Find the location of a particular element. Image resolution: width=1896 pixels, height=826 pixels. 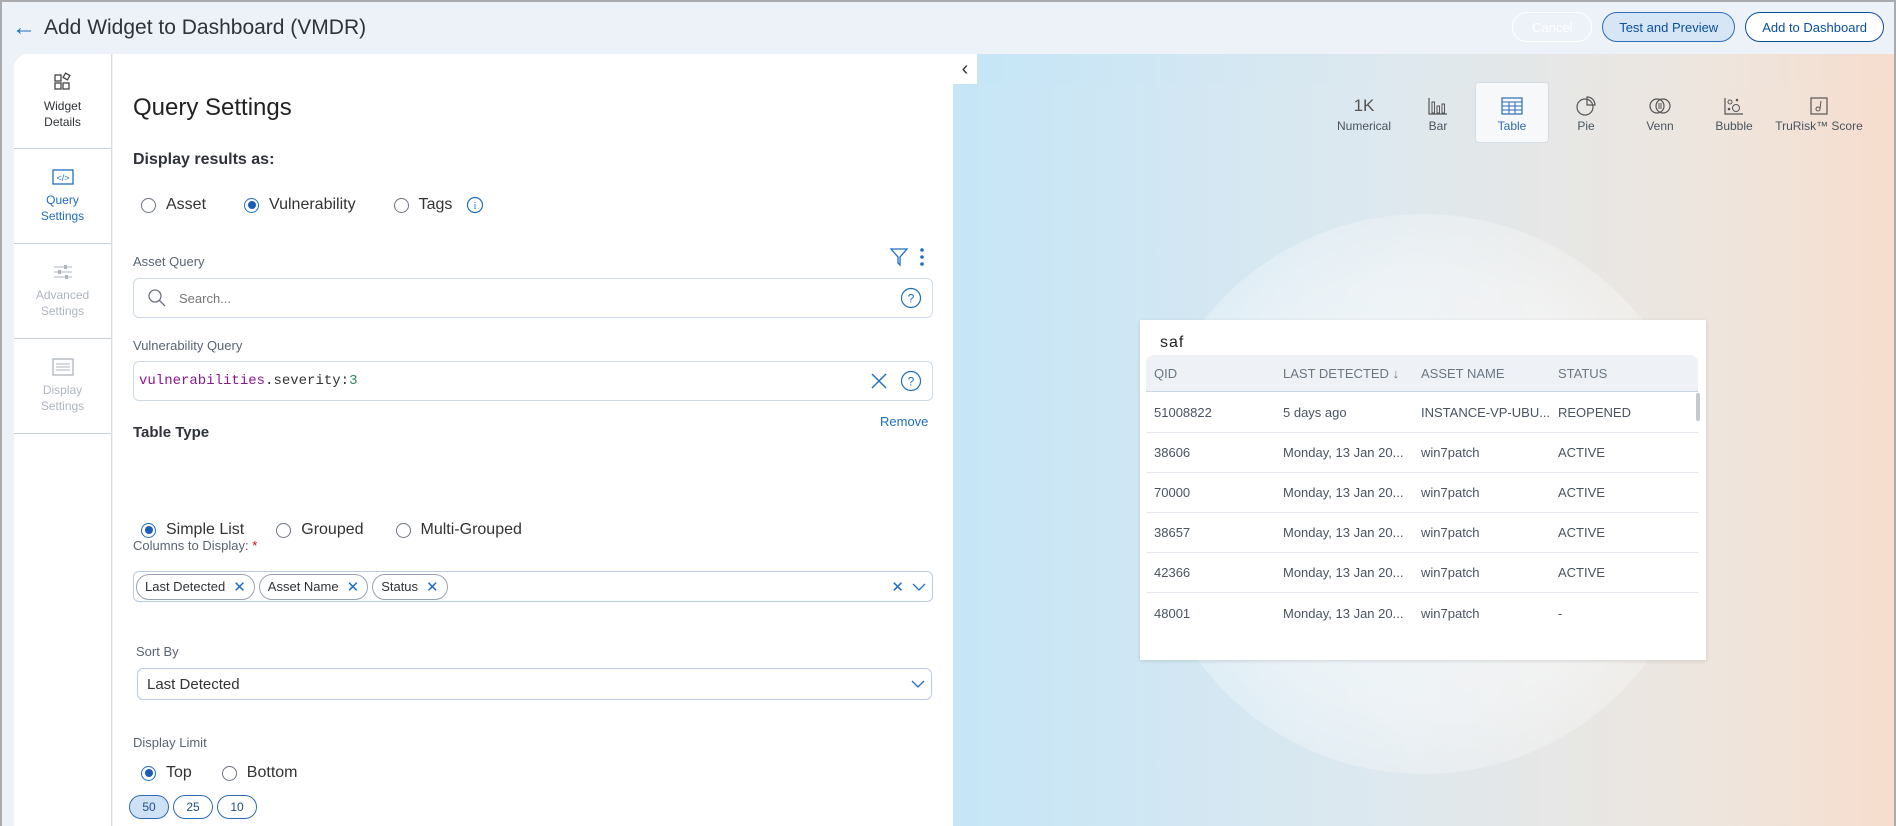

widget-type-table: Table is located at coordinates (1512, 112).